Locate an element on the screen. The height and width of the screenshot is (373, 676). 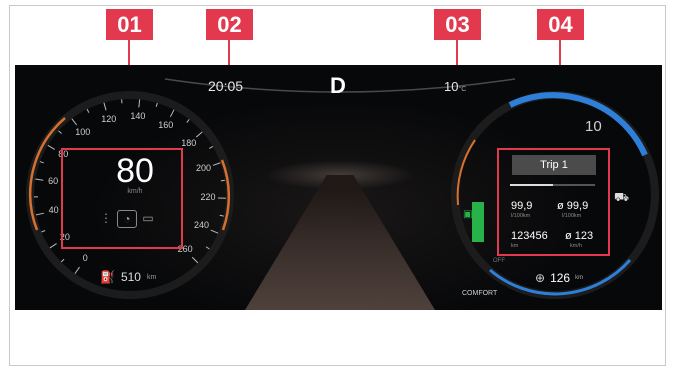
gear-indicator: D is located at coordinates (338, 85).